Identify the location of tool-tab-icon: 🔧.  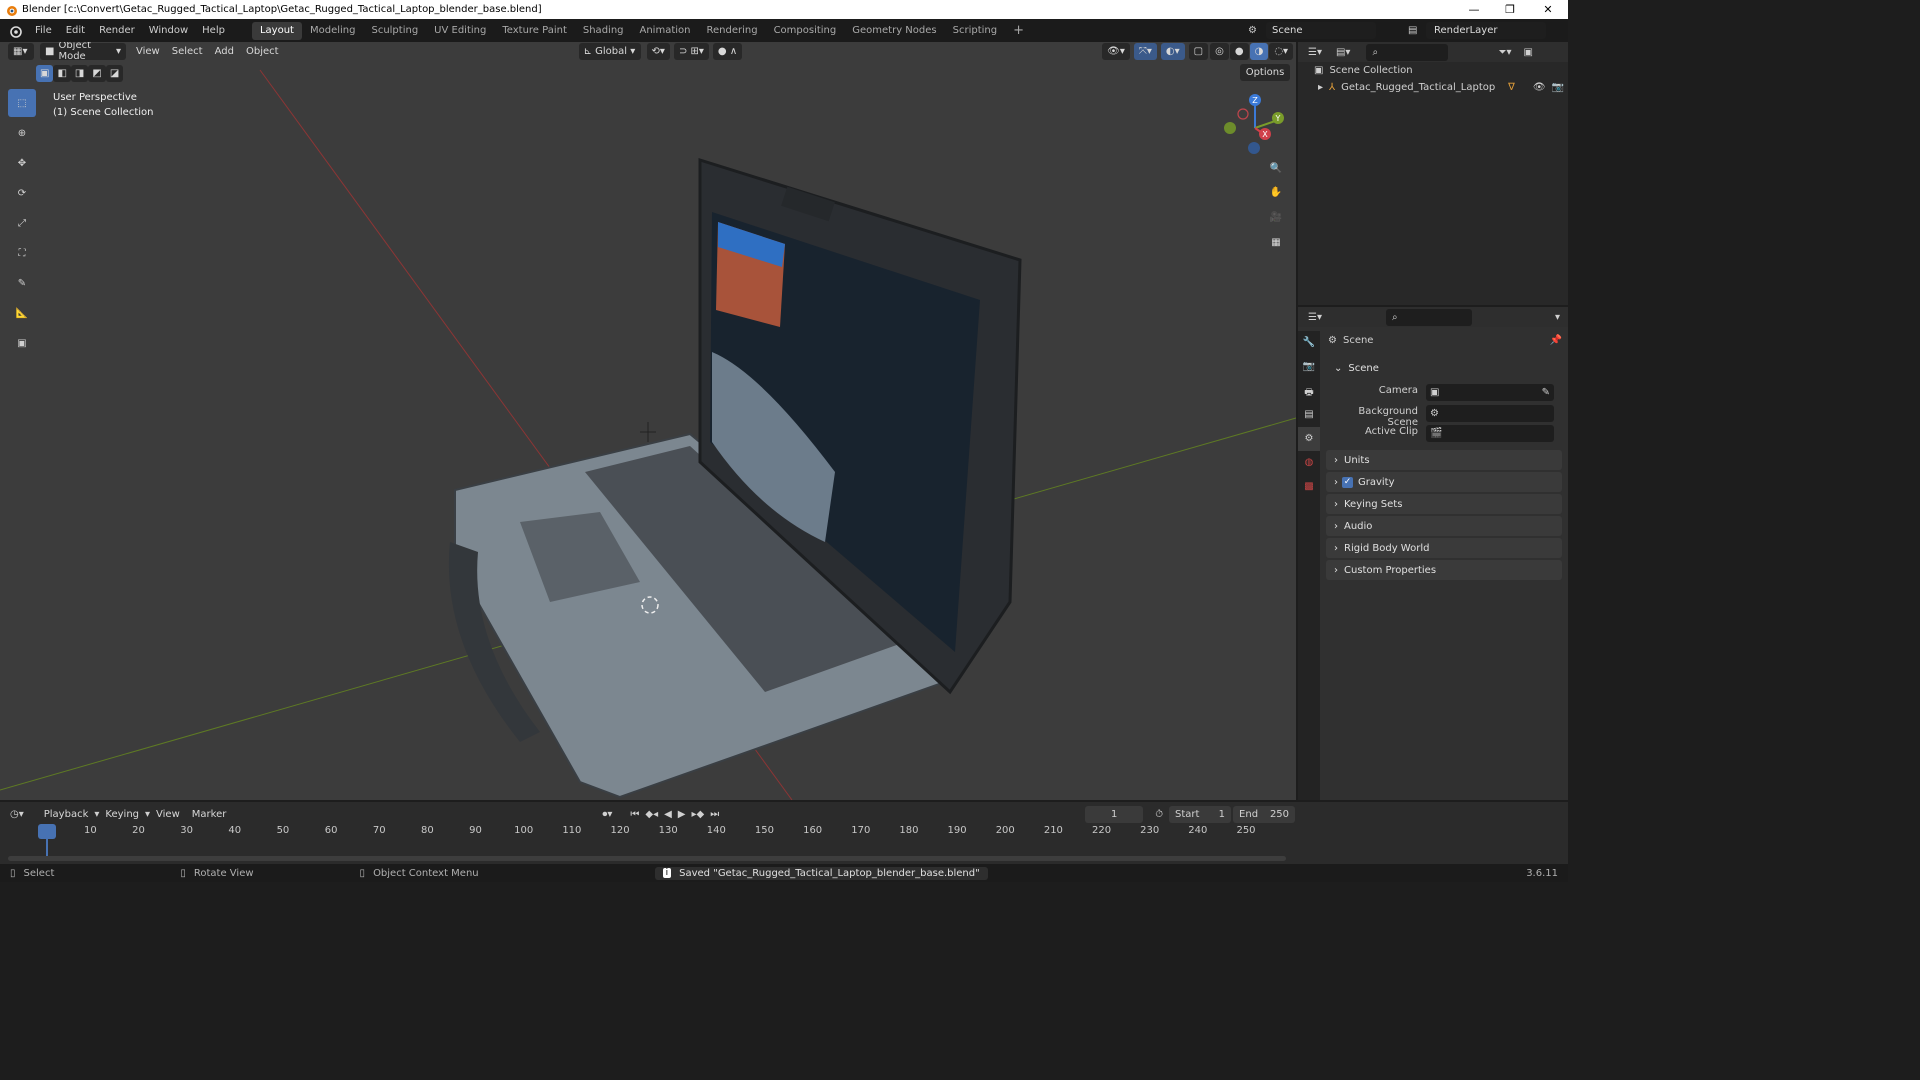
(1309, 343).